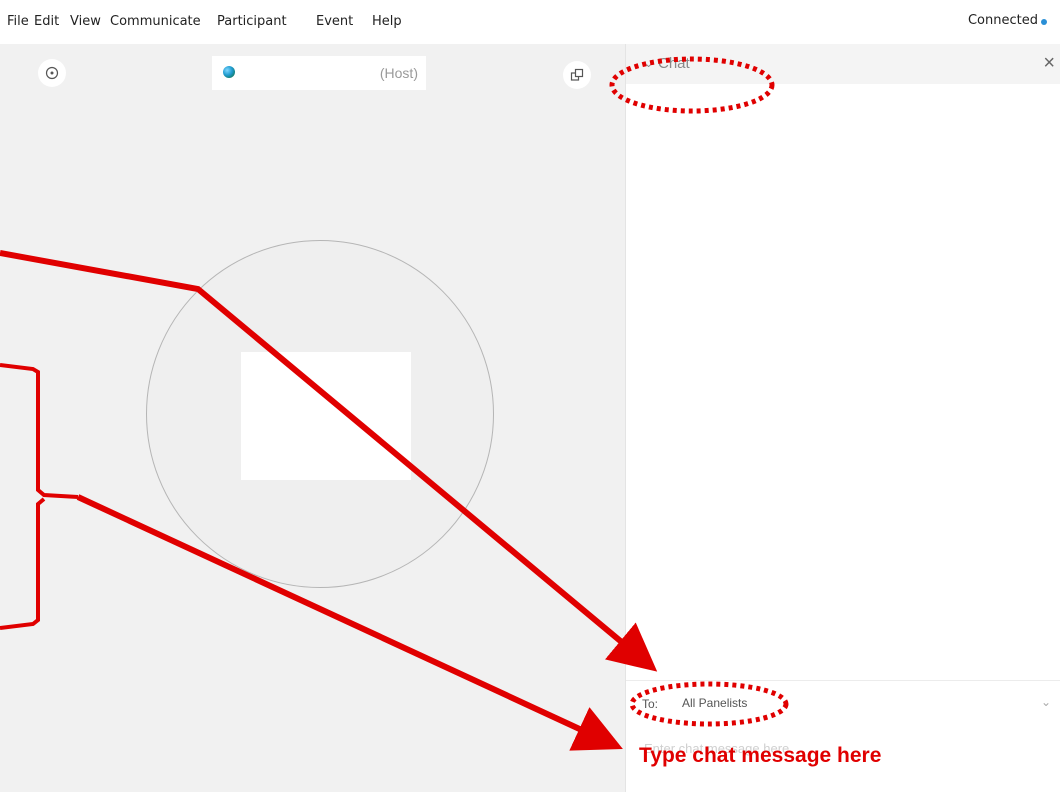 This screenshot has width=1060, height=793. Describe the element at coordinates (319, 73) in the screenshot. I see `host-name-bar: (Host)` at that location.